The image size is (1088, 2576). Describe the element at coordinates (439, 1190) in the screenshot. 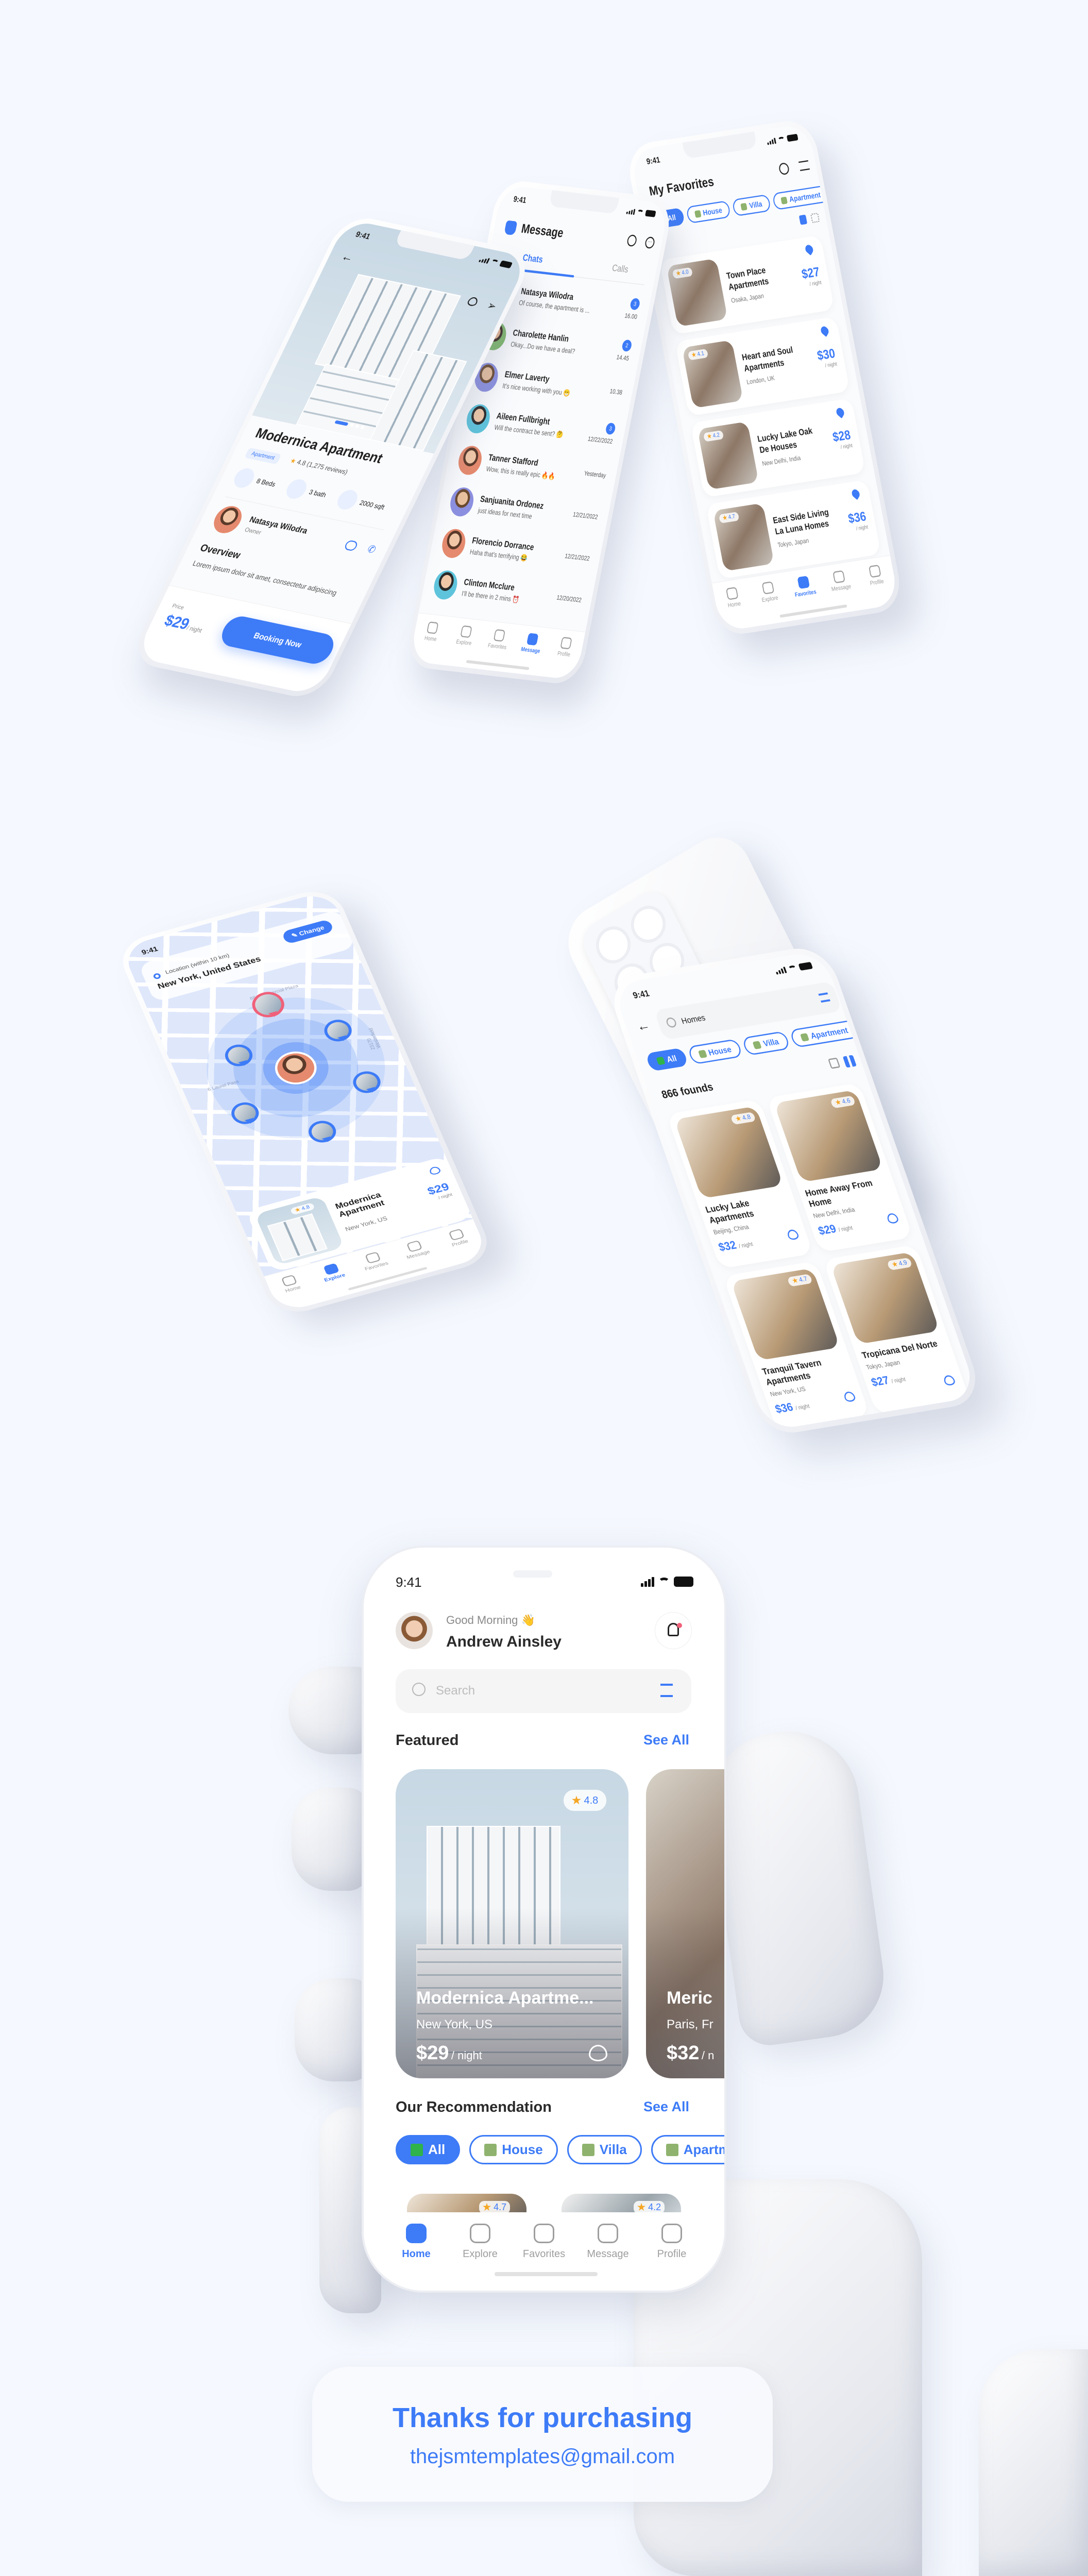

I see `property-price: $29/ night` at that location.